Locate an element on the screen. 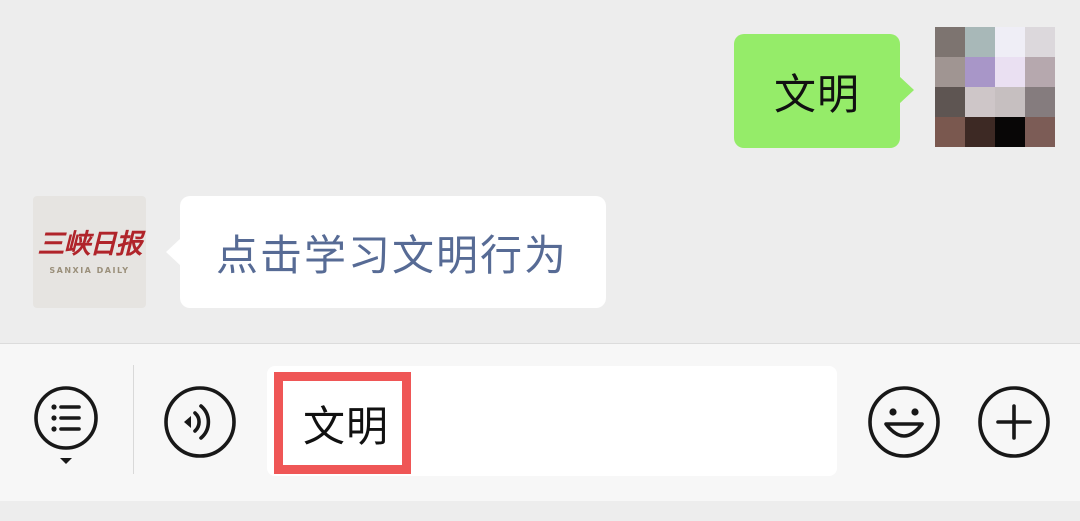  incoming-message-bubble: 点击学习文明行为 is located at coordinates (386, 252).